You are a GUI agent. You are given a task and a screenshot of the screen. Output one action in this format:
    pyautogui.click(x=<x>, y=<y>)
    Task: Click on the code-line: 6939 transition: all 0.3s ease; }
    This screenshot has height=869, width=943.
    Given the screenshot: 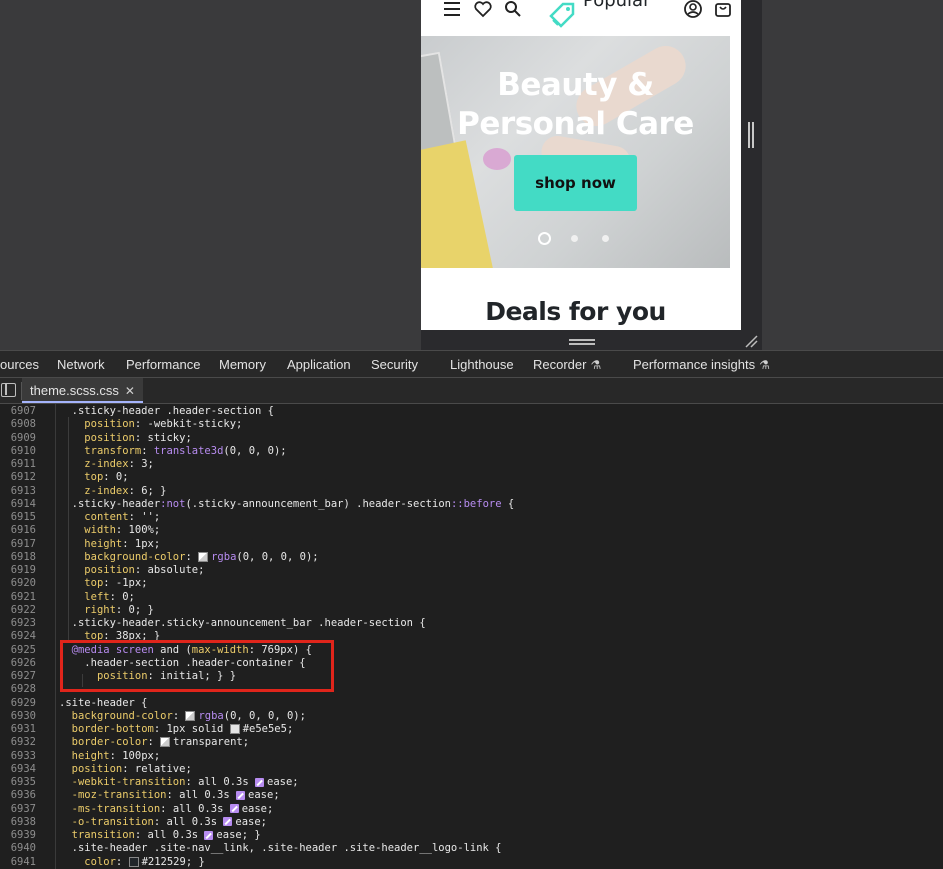 What is the action you would take?
    pyautogui.click(x=130, y=835)
    